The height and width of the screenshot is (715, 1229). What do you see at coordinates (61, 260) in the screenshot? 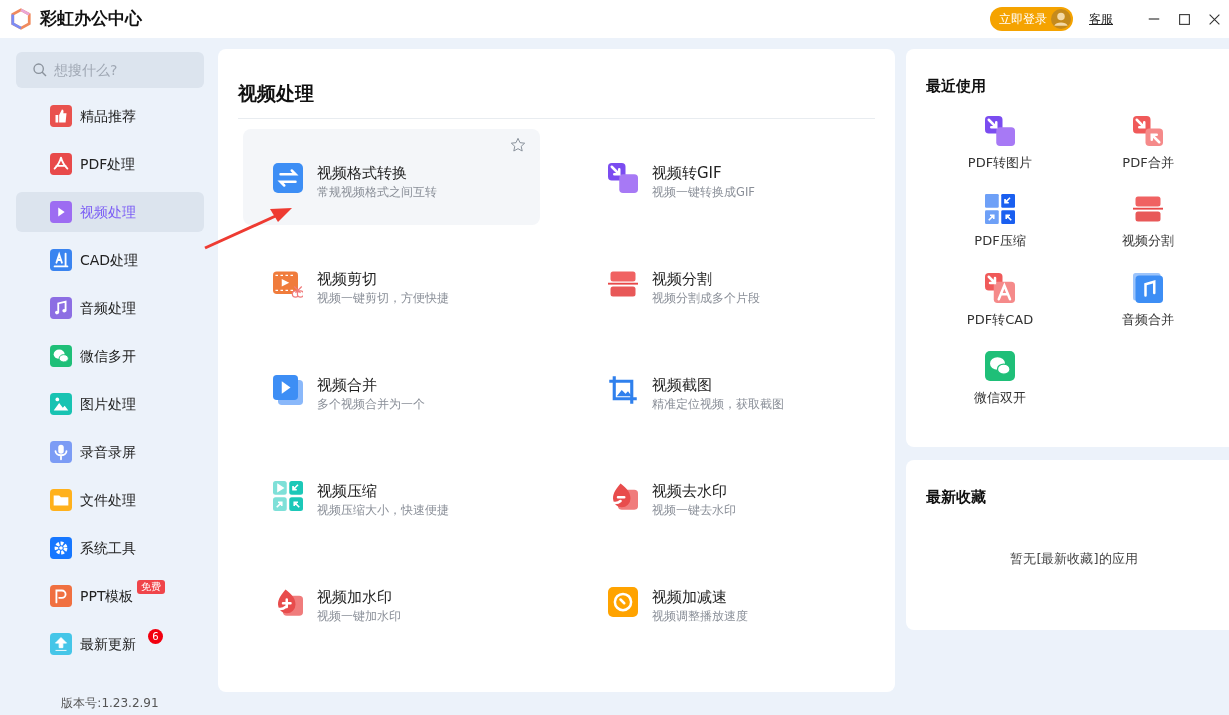
I see `drafting-icon` at bounding box center [61, 260].